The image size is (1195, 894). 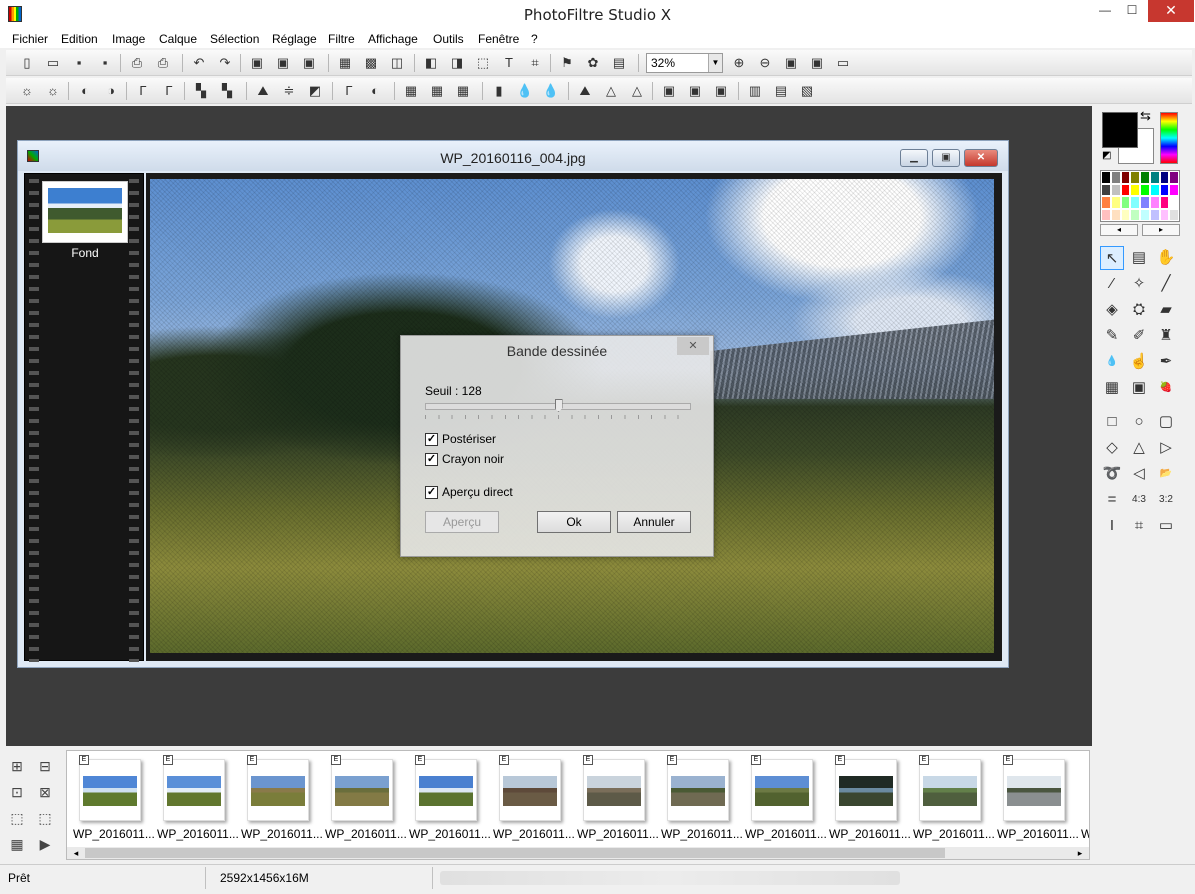 I want to click on new-icon: ▯, so click(x=27, y=63).